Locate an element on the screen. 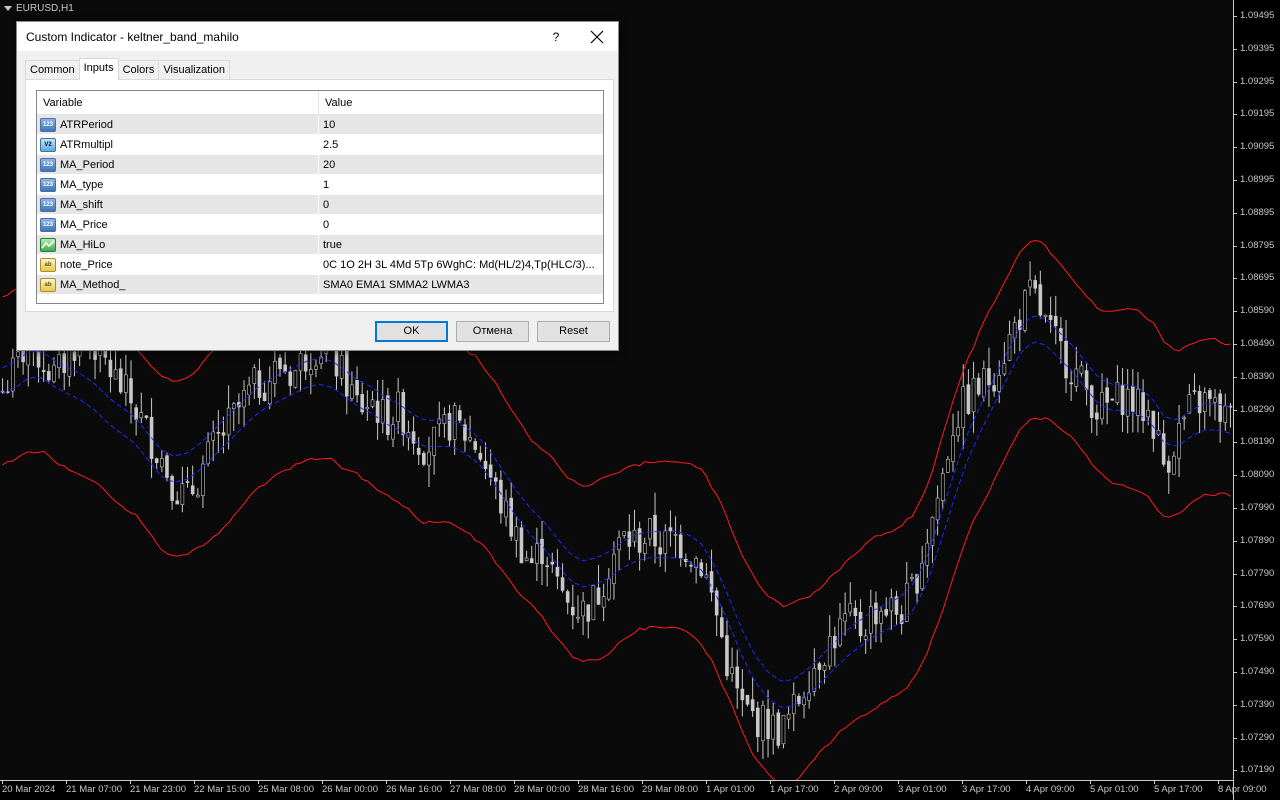 The height and width of the screenshot is (800, 1280). input-row: 123 MA_type 1 is located at coordinates (320, 185).